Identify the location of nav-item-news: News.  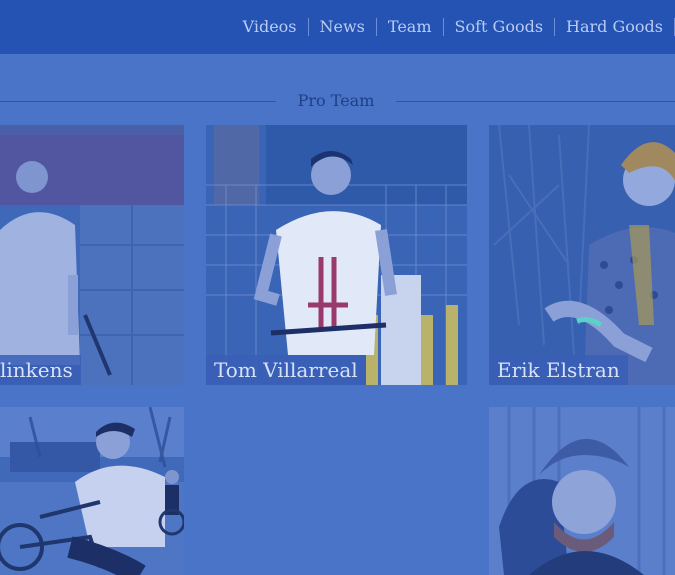
(343, 27).